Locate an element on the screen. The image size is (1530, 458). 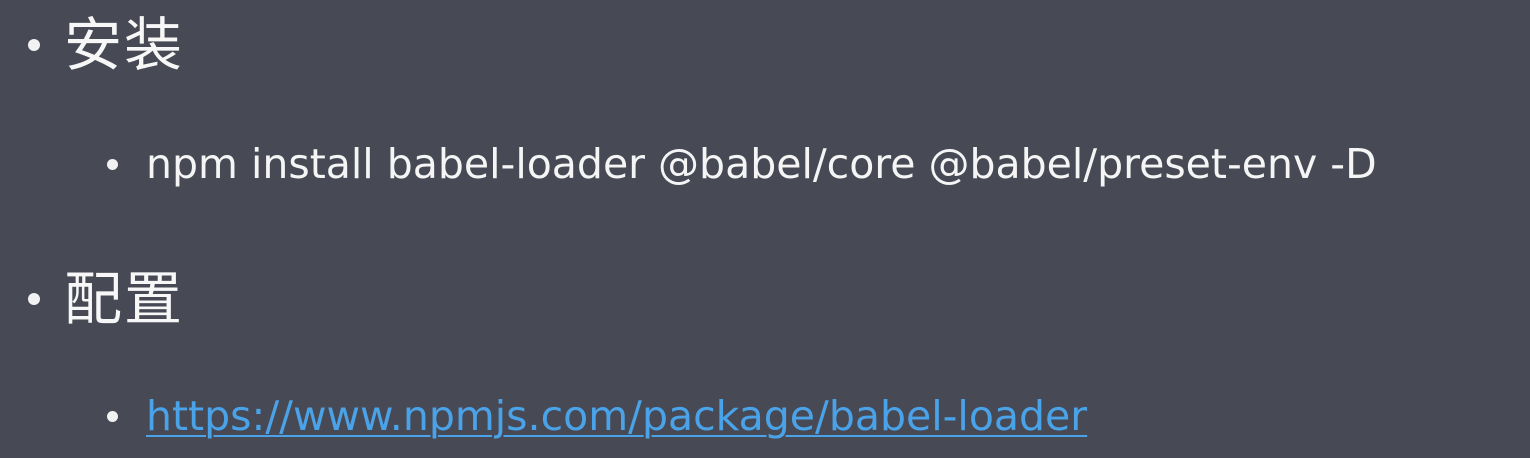
bullet-item-config: 配置 is located at coordinates (106, 299).